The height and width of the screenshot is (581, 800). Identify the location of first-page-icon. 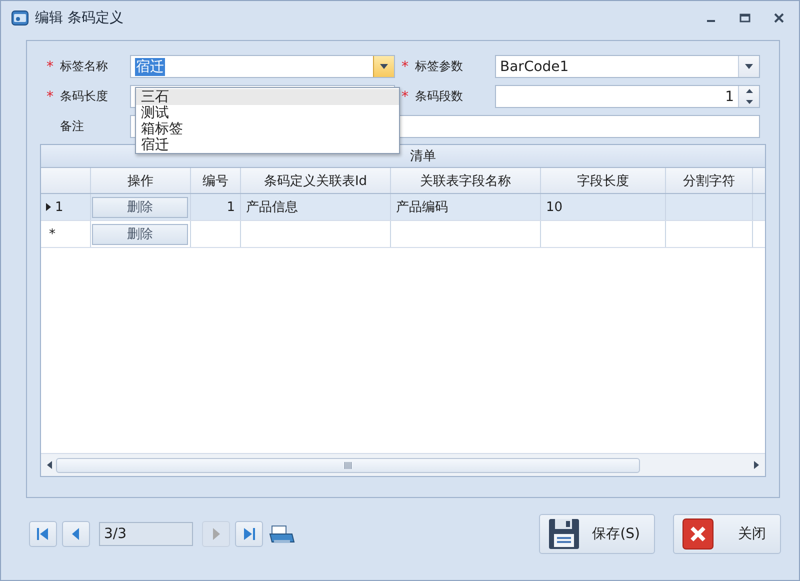
(43, 534).